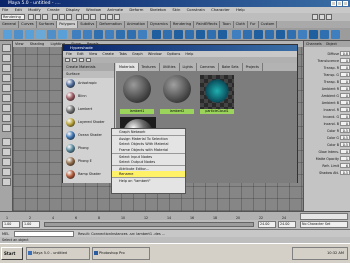 The width and height of the screenshot is (350, 263). Describe the element at coordinates (88, 67) in the screenshot. I see `create-materials-header: Create Materials` at that location.